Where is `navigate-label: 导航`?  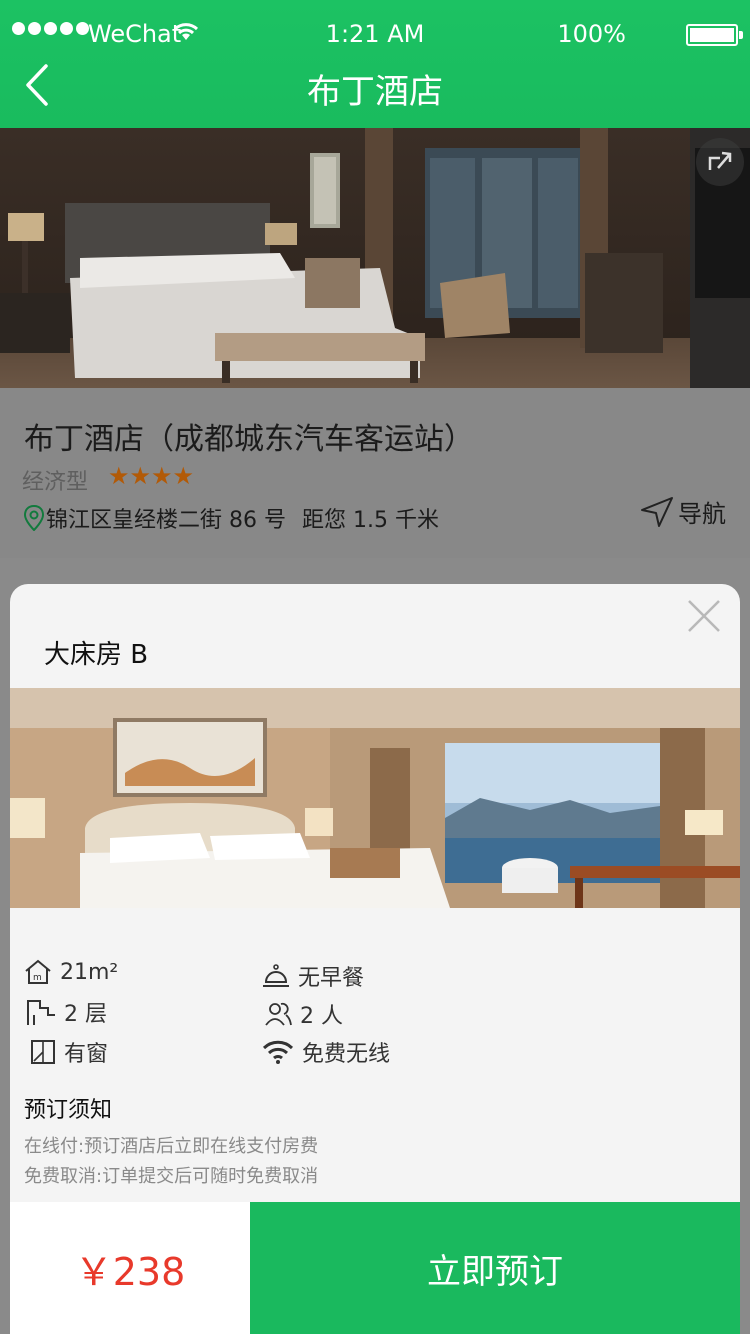 navigate-label: 导航 is located at coordinates (702, 514).